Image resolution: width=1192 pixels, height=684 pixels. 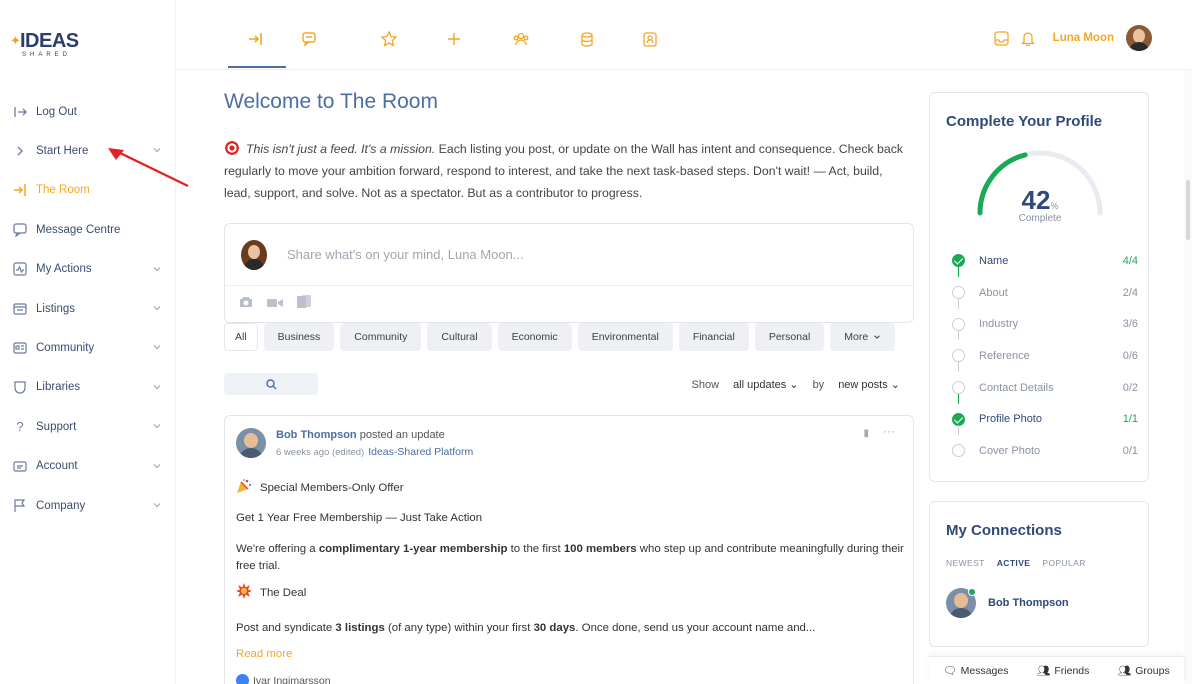 What do you see at coordinates (1124, 671) in the screenshot?
I see `group-icon: 👥︎` at bounding box center [1124, 671].